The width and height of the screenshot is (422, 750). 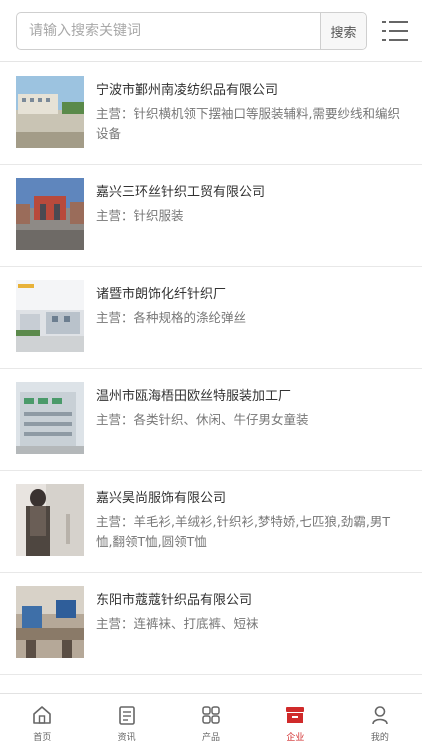 I want to click on search-box: 搜索, so click(x=191, y=31).